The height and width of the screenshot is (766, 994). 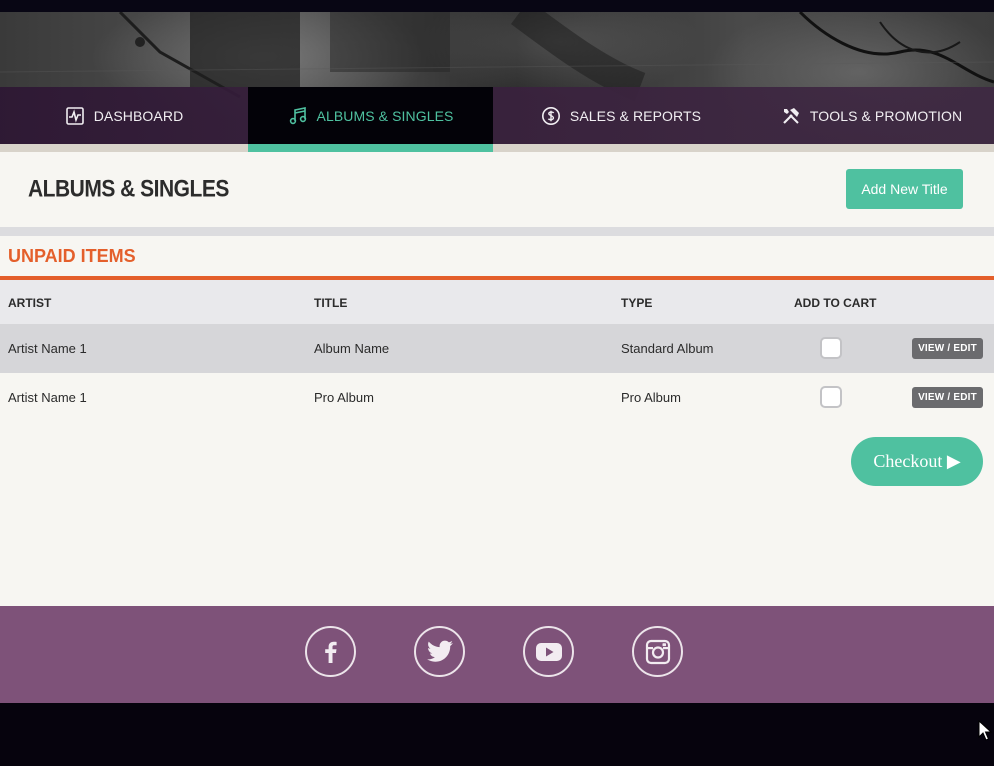 I want to click on cell-title: Pro Album, so click(x=344, y=397).